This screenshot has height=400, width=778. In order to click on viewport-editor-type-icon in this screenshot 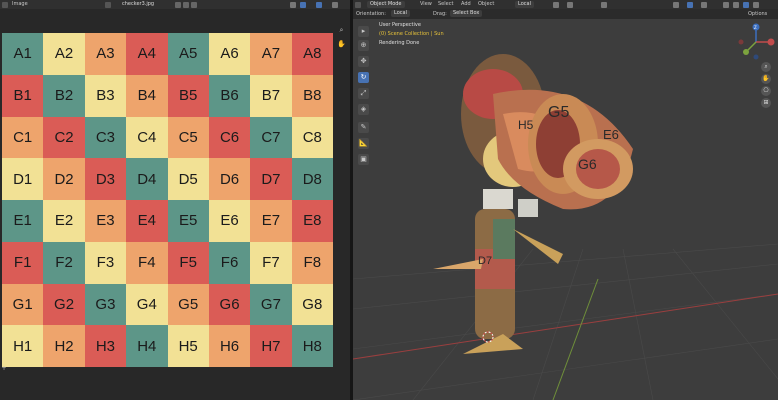, I will do `click(358, 5)`.